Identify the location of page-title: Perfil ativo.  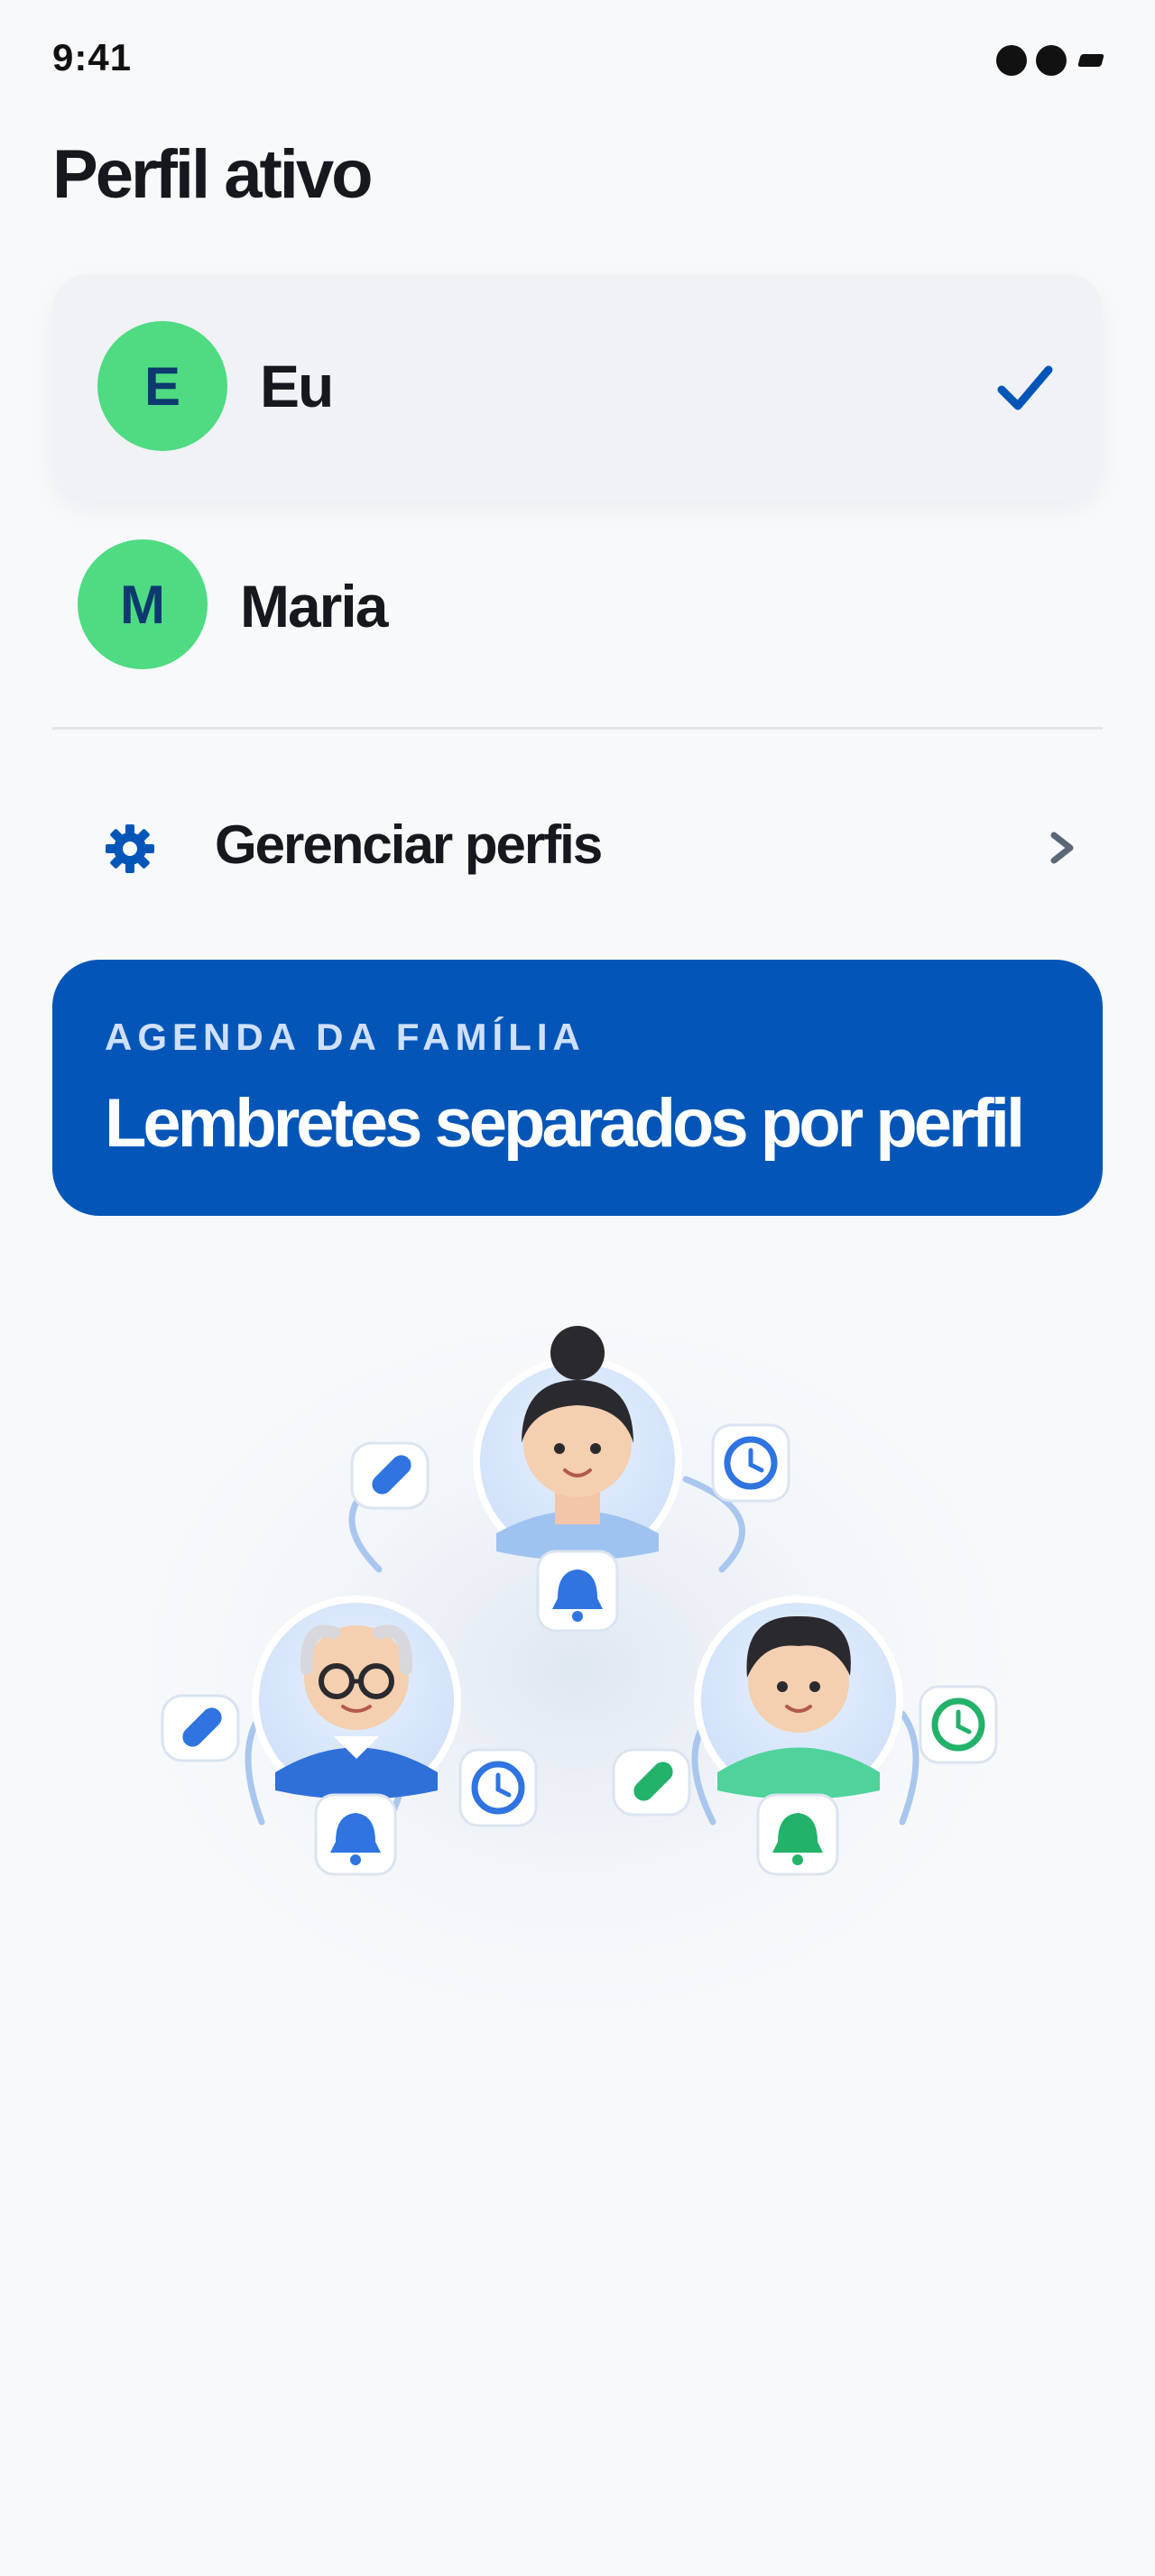
(213, 175).